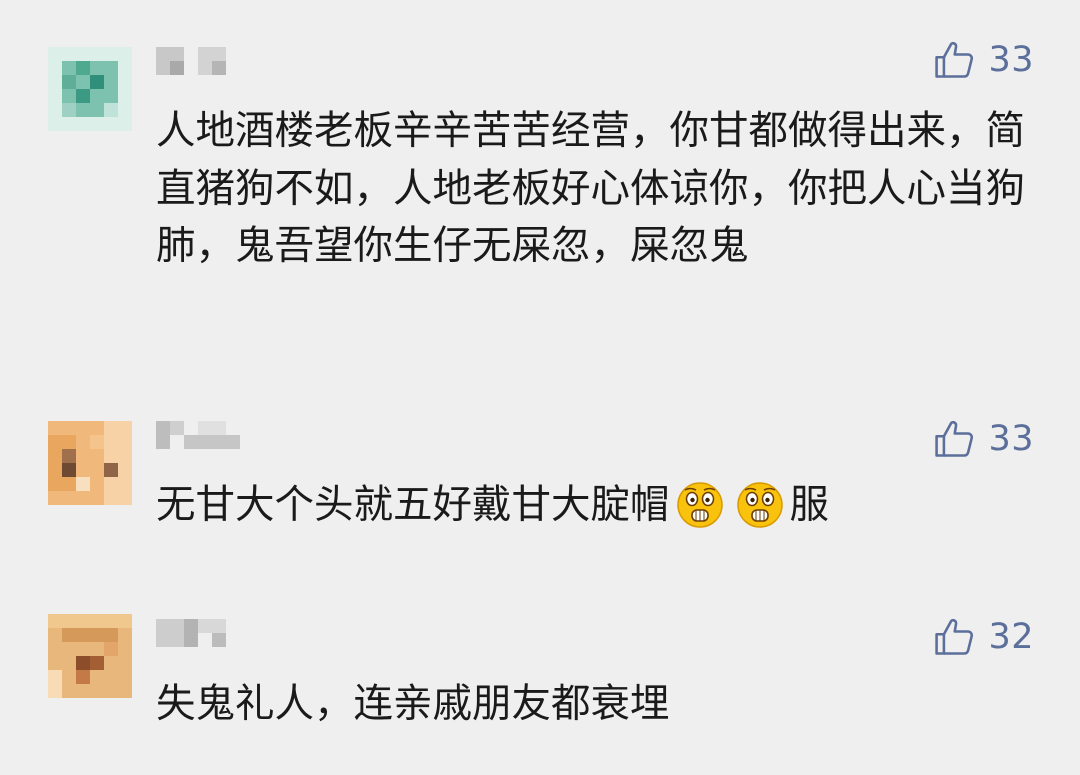  Describe the element at coordinates (983, 637) in the screenshot. I see `like-button: 32` at that location.